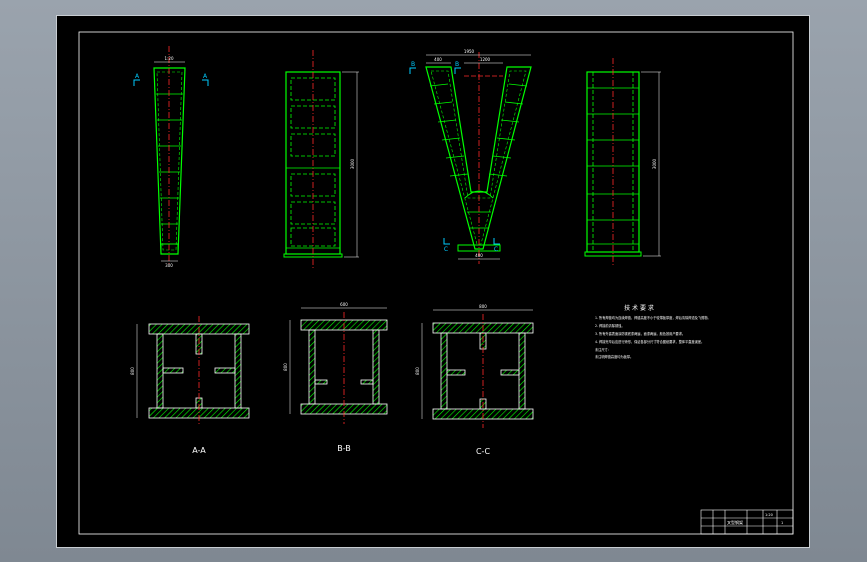 Image resolution: width=867 pixels, height=562 pixels. Describe the element at coordinates (352, 163) in the screenshot. I see `view2-dim-height: 3000` at that location.